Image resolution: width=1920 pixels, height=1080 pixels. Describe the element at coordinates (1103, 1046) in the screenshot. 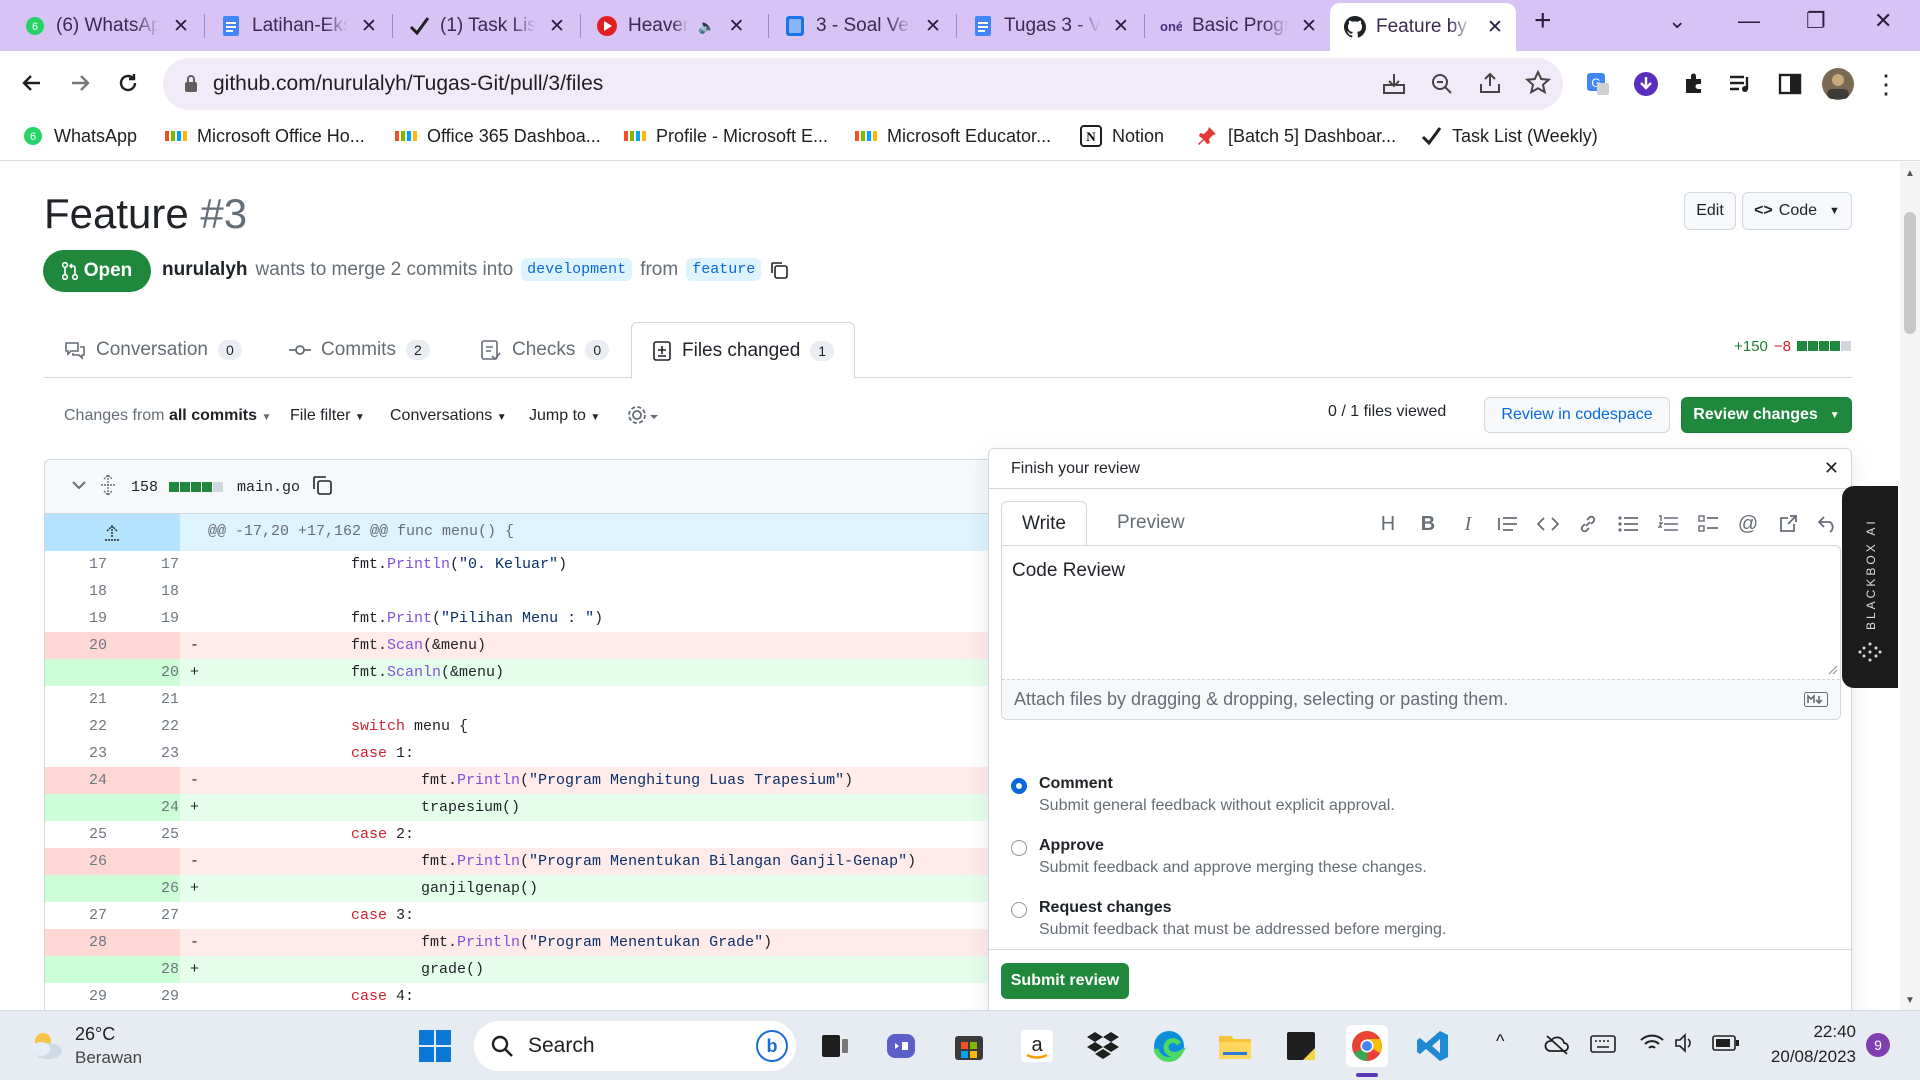

I see `dropbox-icon` at that location.